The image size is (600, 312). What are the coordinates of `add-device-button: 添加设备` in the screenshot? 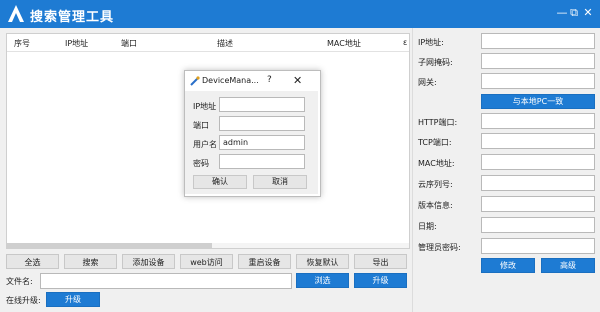 It's located at (148, 261).